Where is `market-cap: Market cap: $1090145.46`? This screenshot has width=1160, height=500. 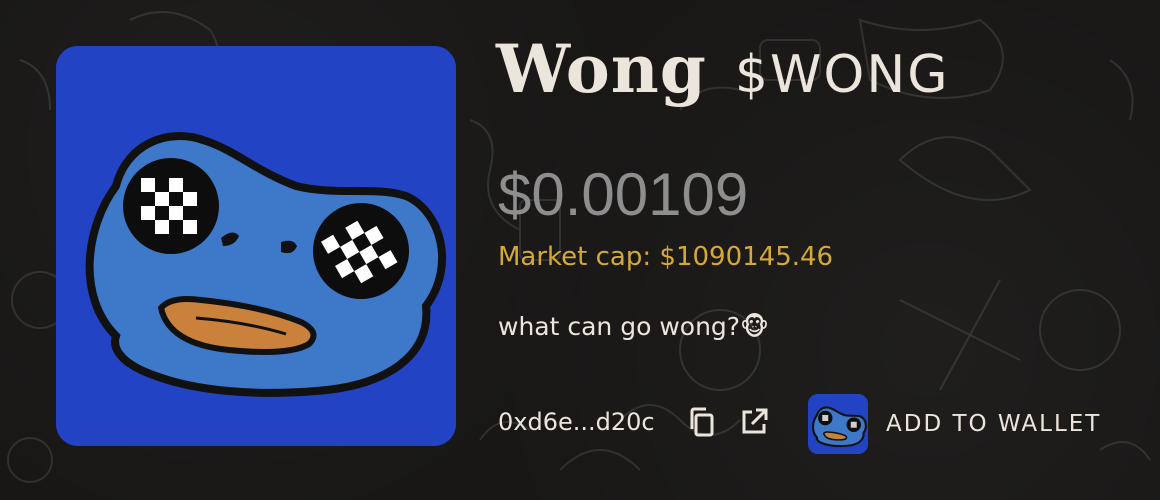
market-cap: Market cap: $1090145.46 is located at coordinates (666, 257).